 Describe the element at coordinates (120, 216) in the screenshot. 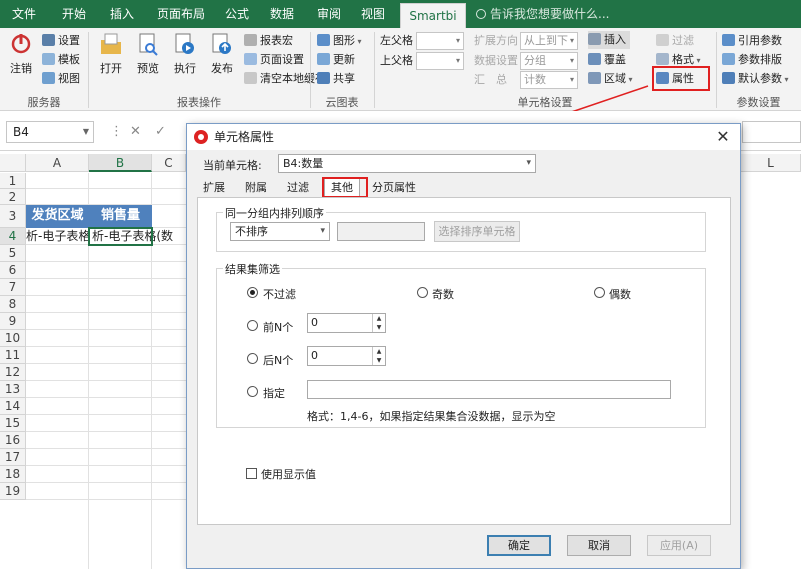

I see `cell-b3: 销售量` at that location.